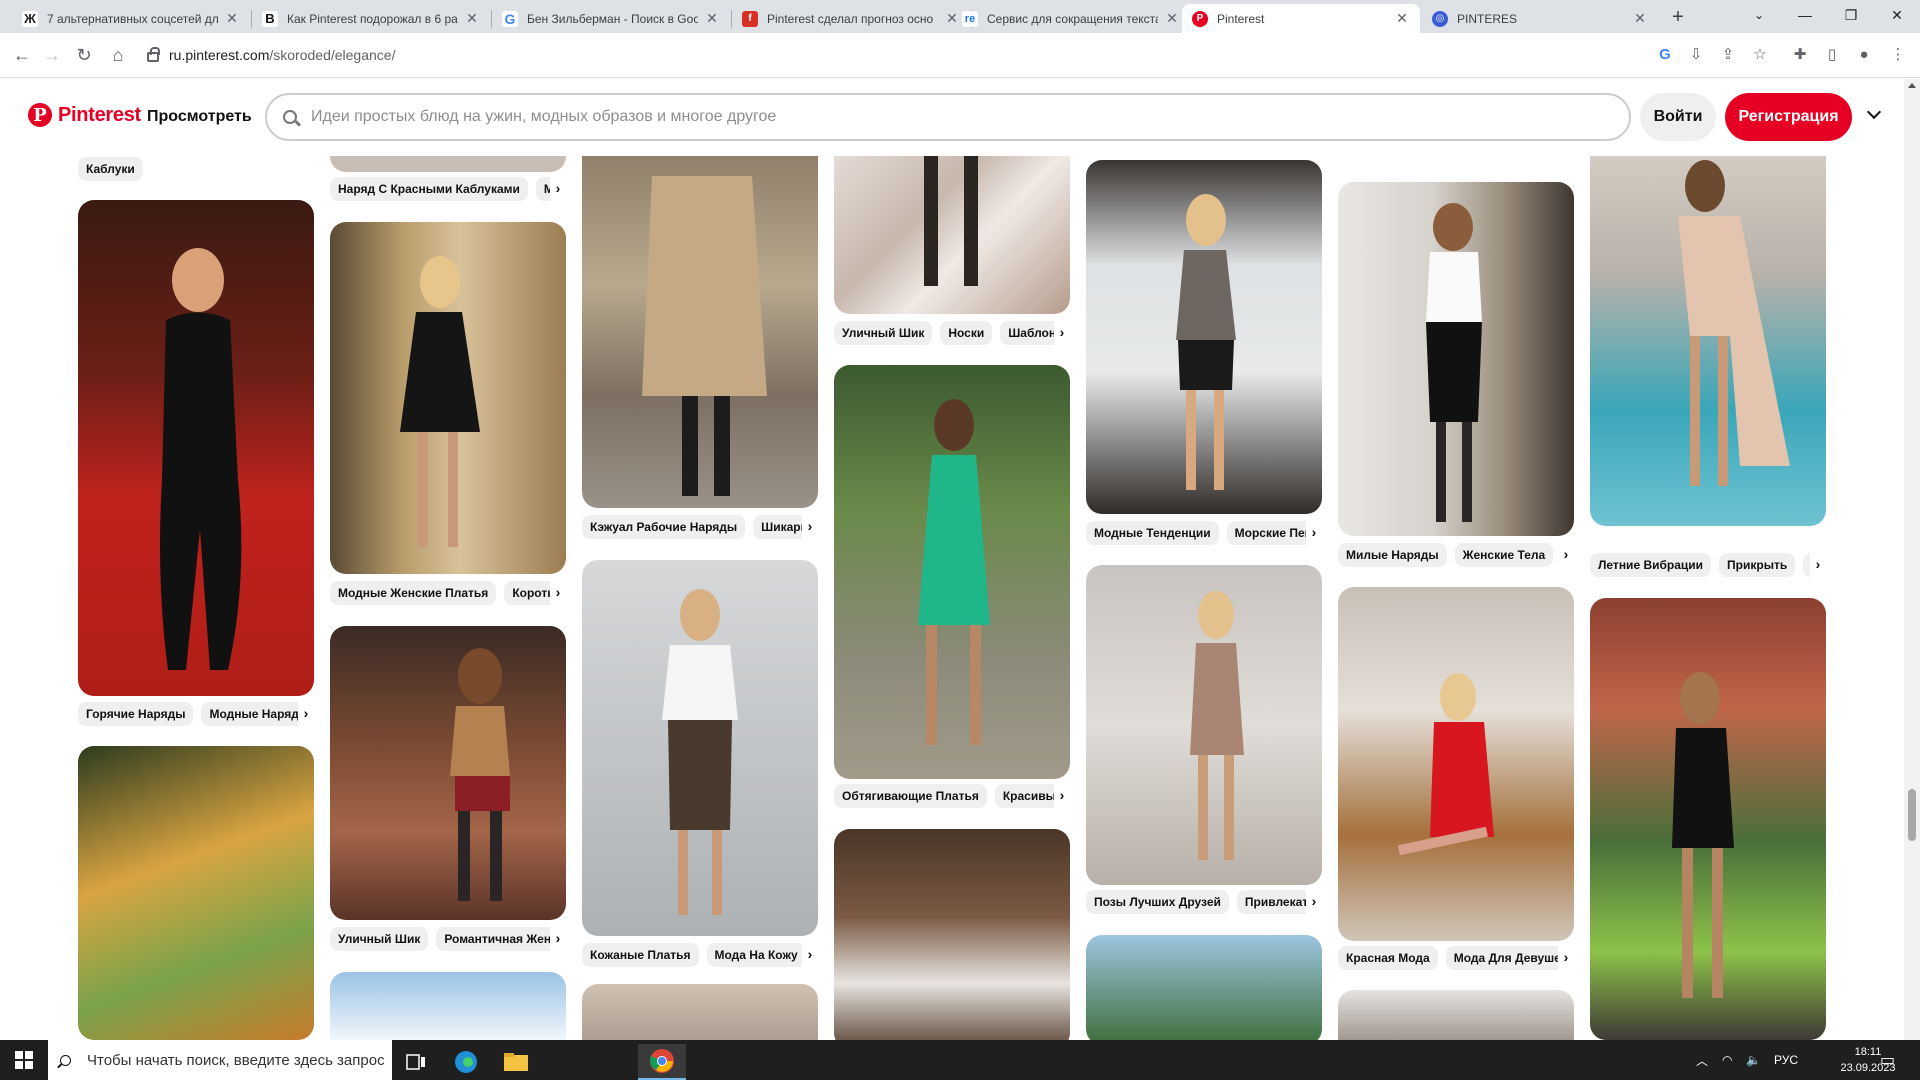 This screenshot has width=1920, height=1080. What do you see at coordinates (52, 55) in the screenshot?
I see `forward-icon: →` at bounding box center [52, 55].